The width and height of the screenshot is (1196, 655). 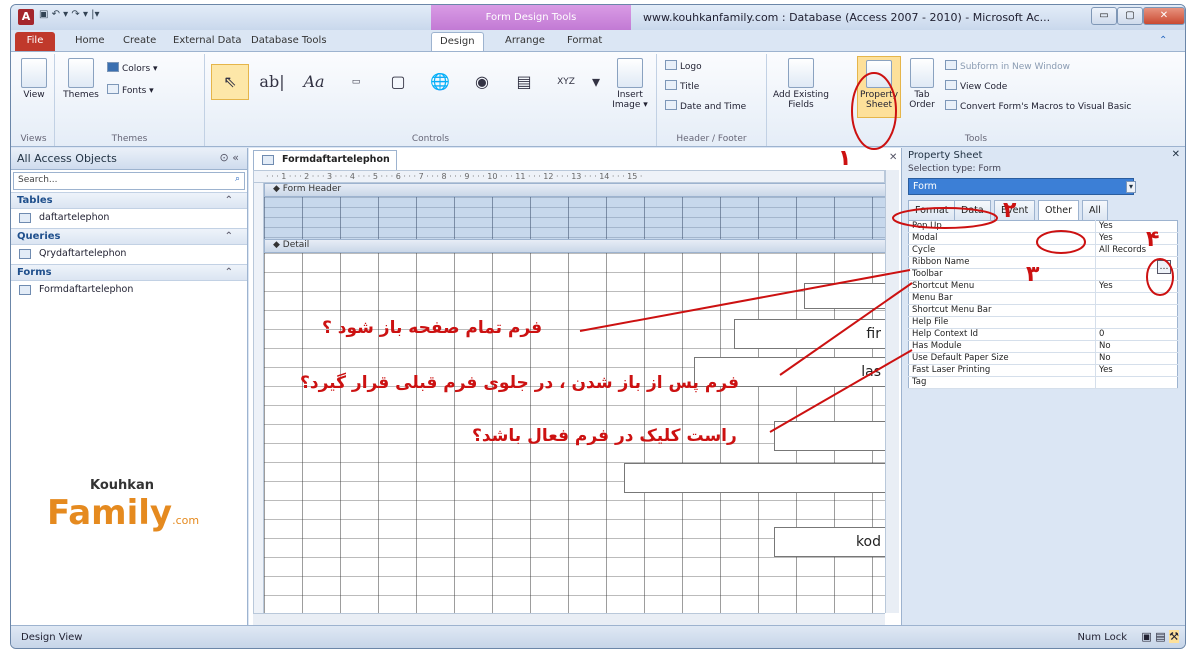 What do you see at coordinates (683, 66) in the screenshot?
I see `logo-button: Logo` at bounding box center [683, 66].